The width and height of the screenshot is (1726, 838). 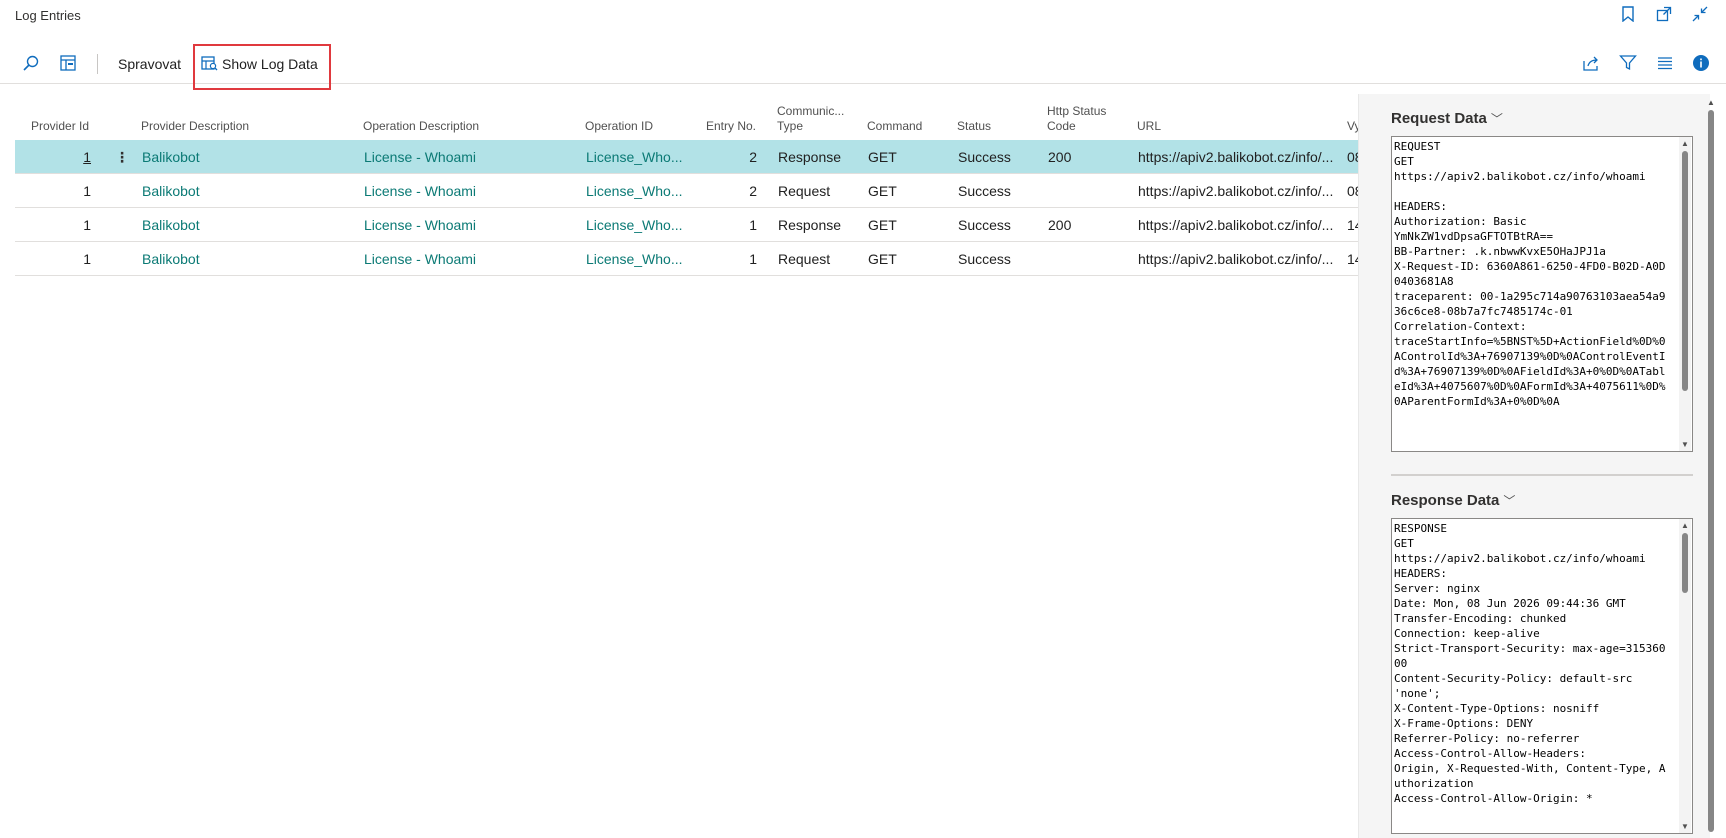 What do you see at coordinates (1509, 501) in the screenshot?
I see `chevron-down-icon: ﹀` at bounding box center [1509, 501].